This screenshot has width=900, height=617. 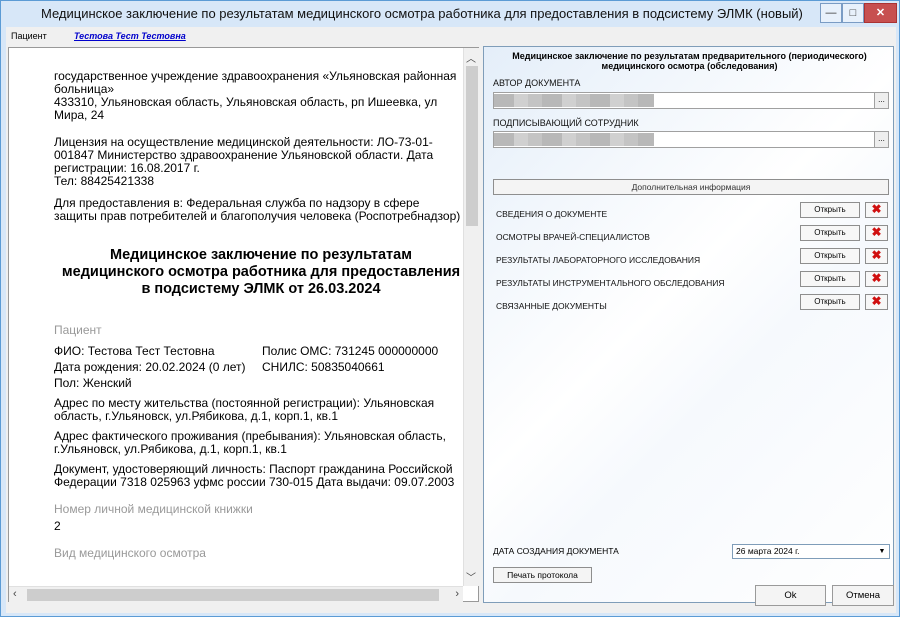 What do you see at coordinates (876, 302) in the screenshot?
I see `delete-related-icon: ✖` at bounding box center [876, 302].